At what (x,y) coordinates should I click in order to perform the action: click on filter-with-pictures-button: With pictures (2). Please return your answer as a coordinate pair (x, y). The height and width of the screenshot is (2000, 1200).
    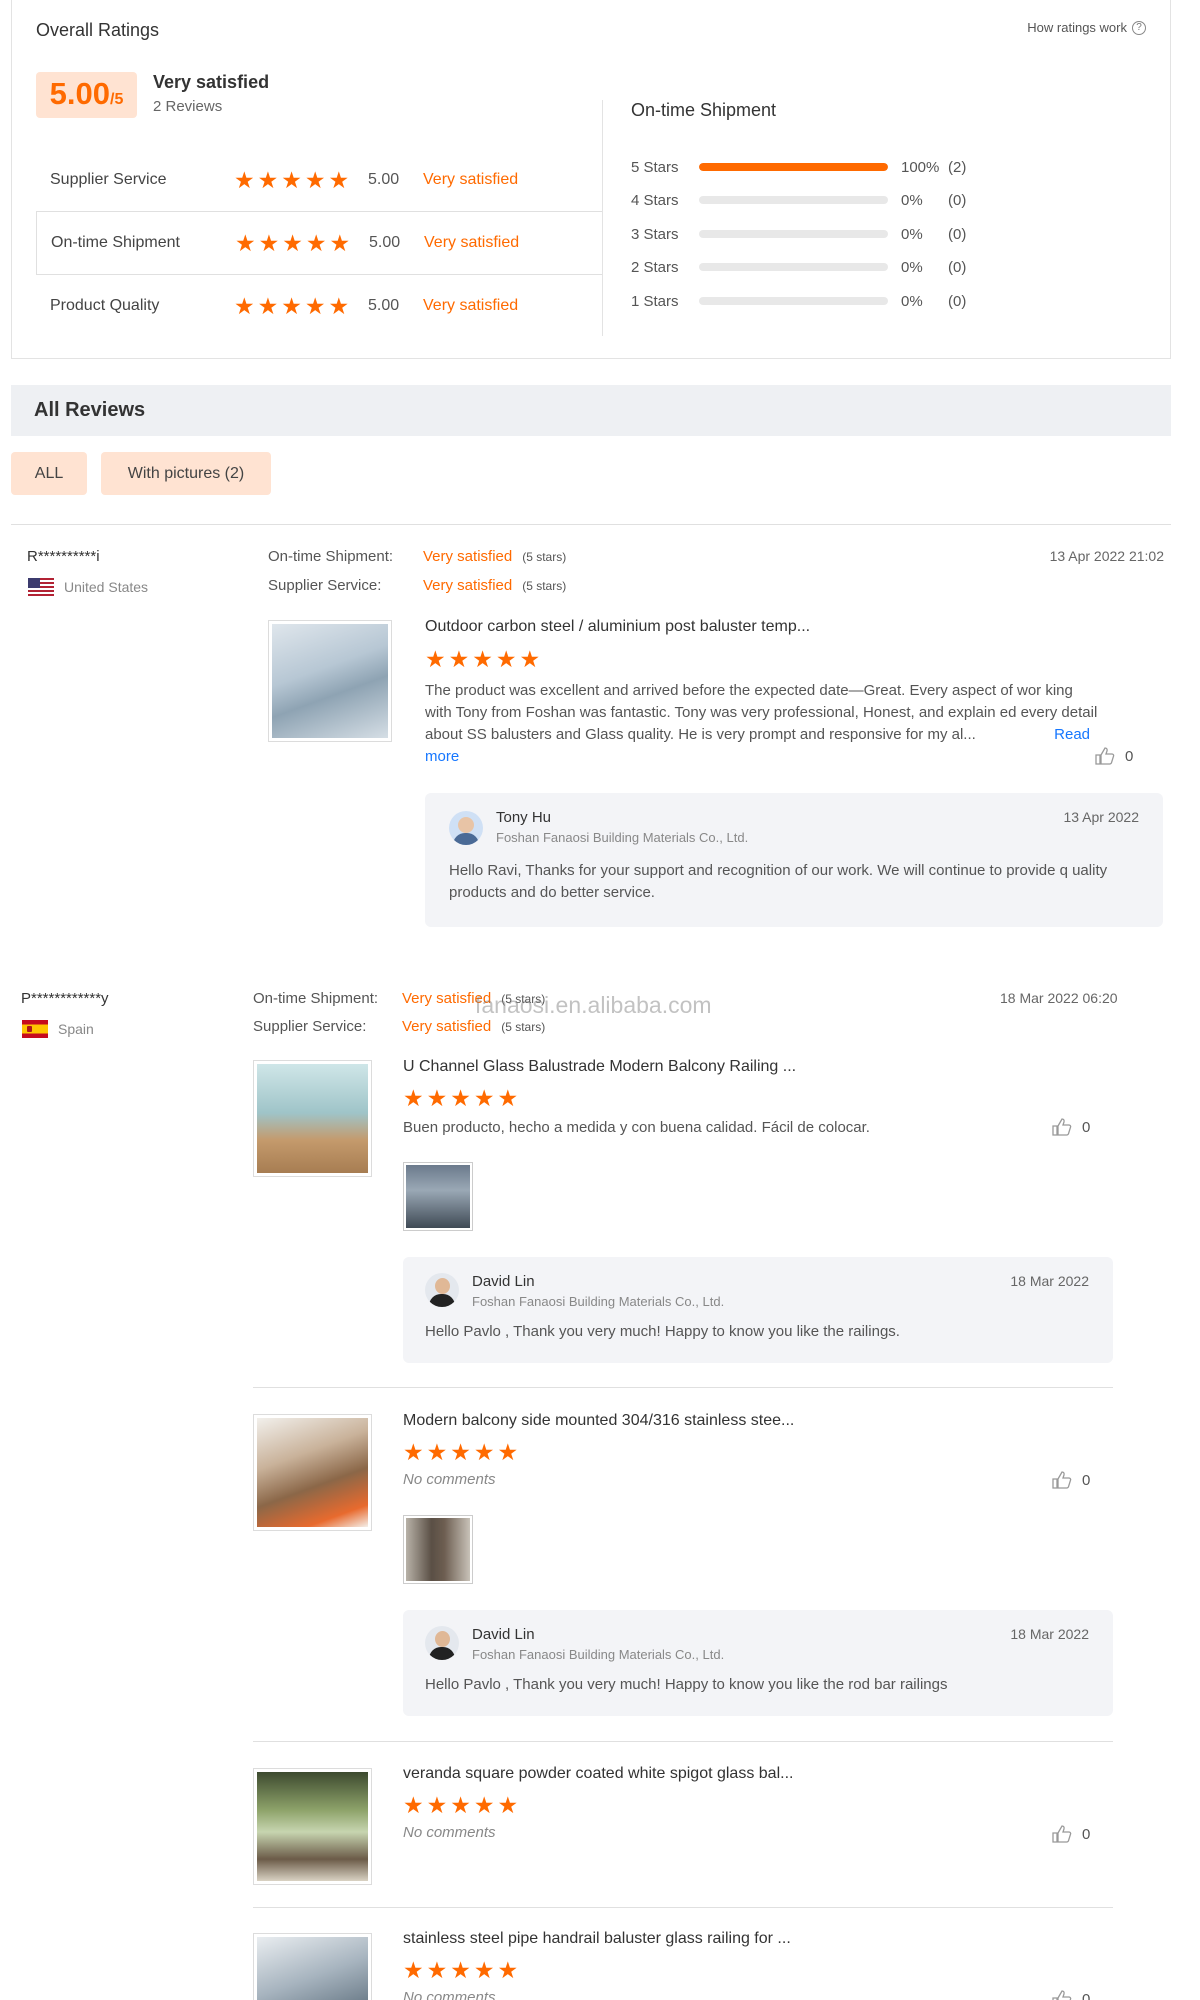
    Looking at the image, I should click on (186, 473).